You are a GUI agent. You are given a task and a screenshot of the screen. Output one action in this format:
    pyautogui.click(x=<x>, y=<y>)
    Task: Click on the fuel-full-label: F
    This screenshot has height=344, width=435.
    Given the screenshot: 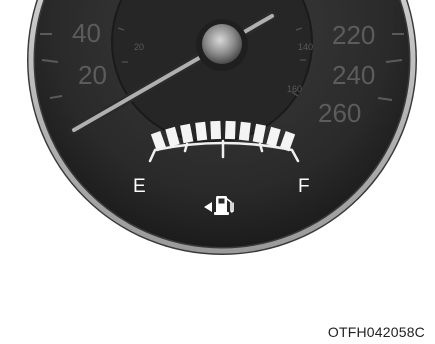 What is the action you would take?
    pyautogui.click(x=304, y=186)
    